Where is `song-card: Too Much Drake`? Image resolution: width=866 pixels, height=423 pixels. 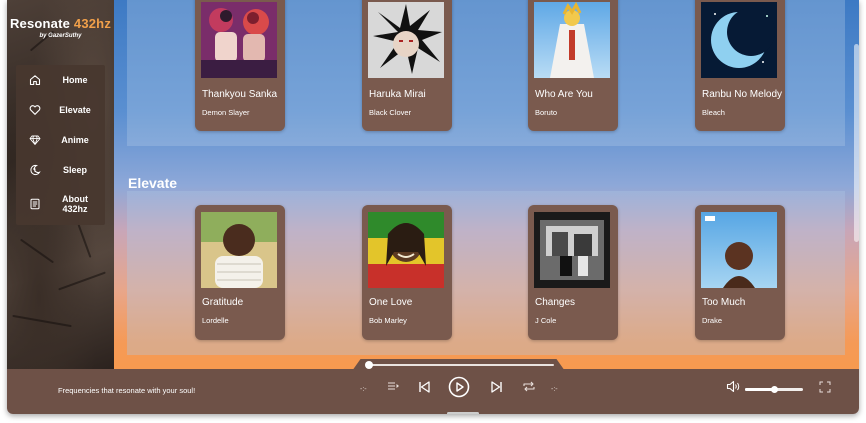 song-card: Too Much Drake is located at coordinates (740, 272).